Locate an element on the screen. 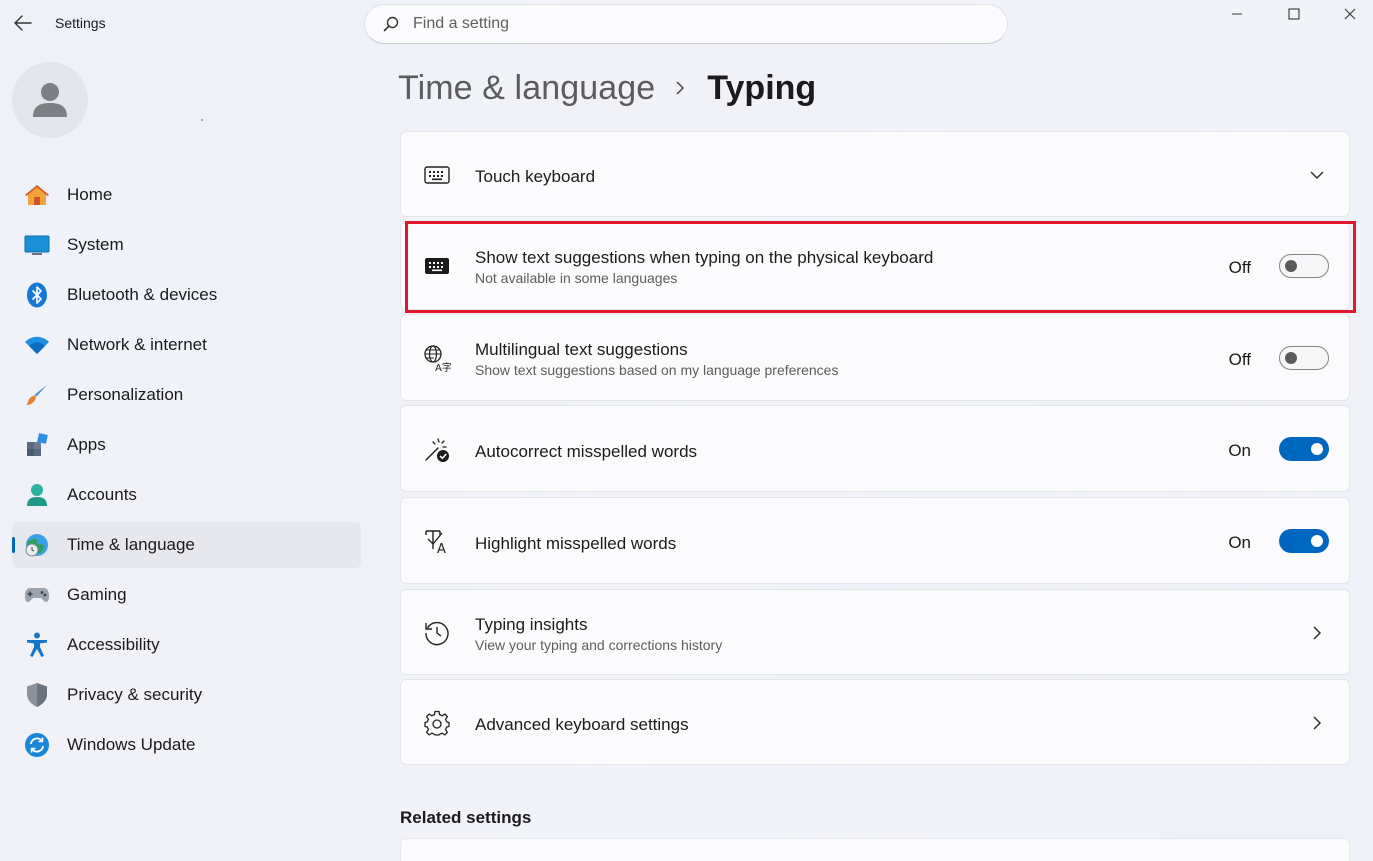  autocorrect-icon is located at coordinates (437, 450).